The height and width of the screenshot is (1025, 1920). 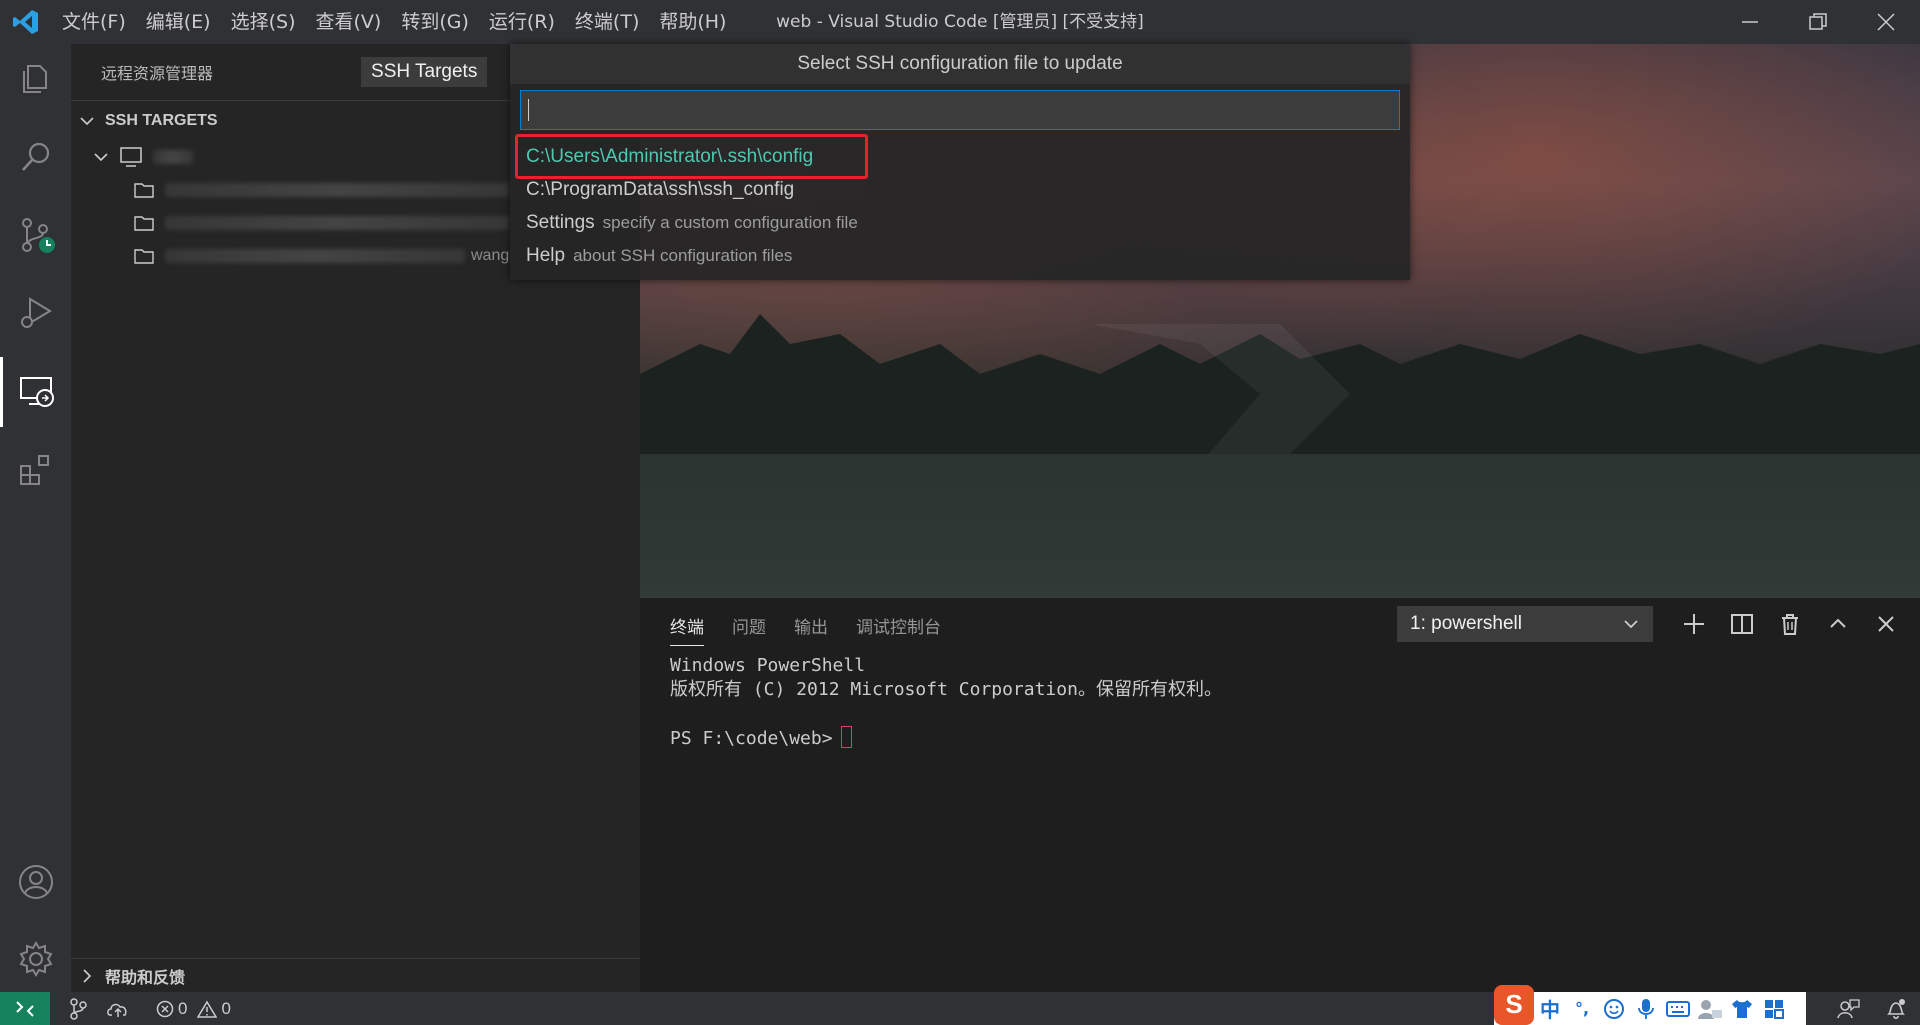 What do you see at coordinates (35, 470) in the screenshot?
I see `extensions-icon` at bounding box center [35, 470].